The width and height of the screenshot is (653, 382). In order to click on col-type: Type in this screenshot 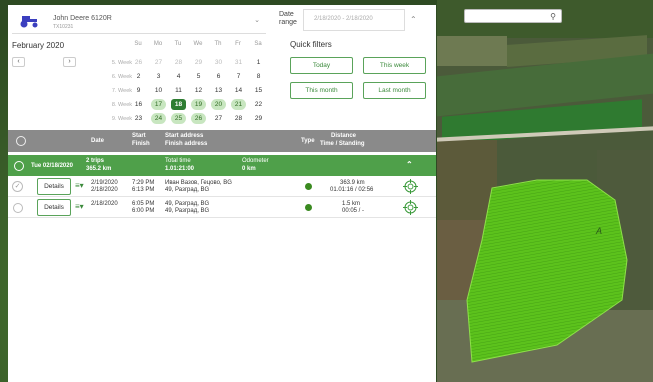, I will do `click(308, 141)`.